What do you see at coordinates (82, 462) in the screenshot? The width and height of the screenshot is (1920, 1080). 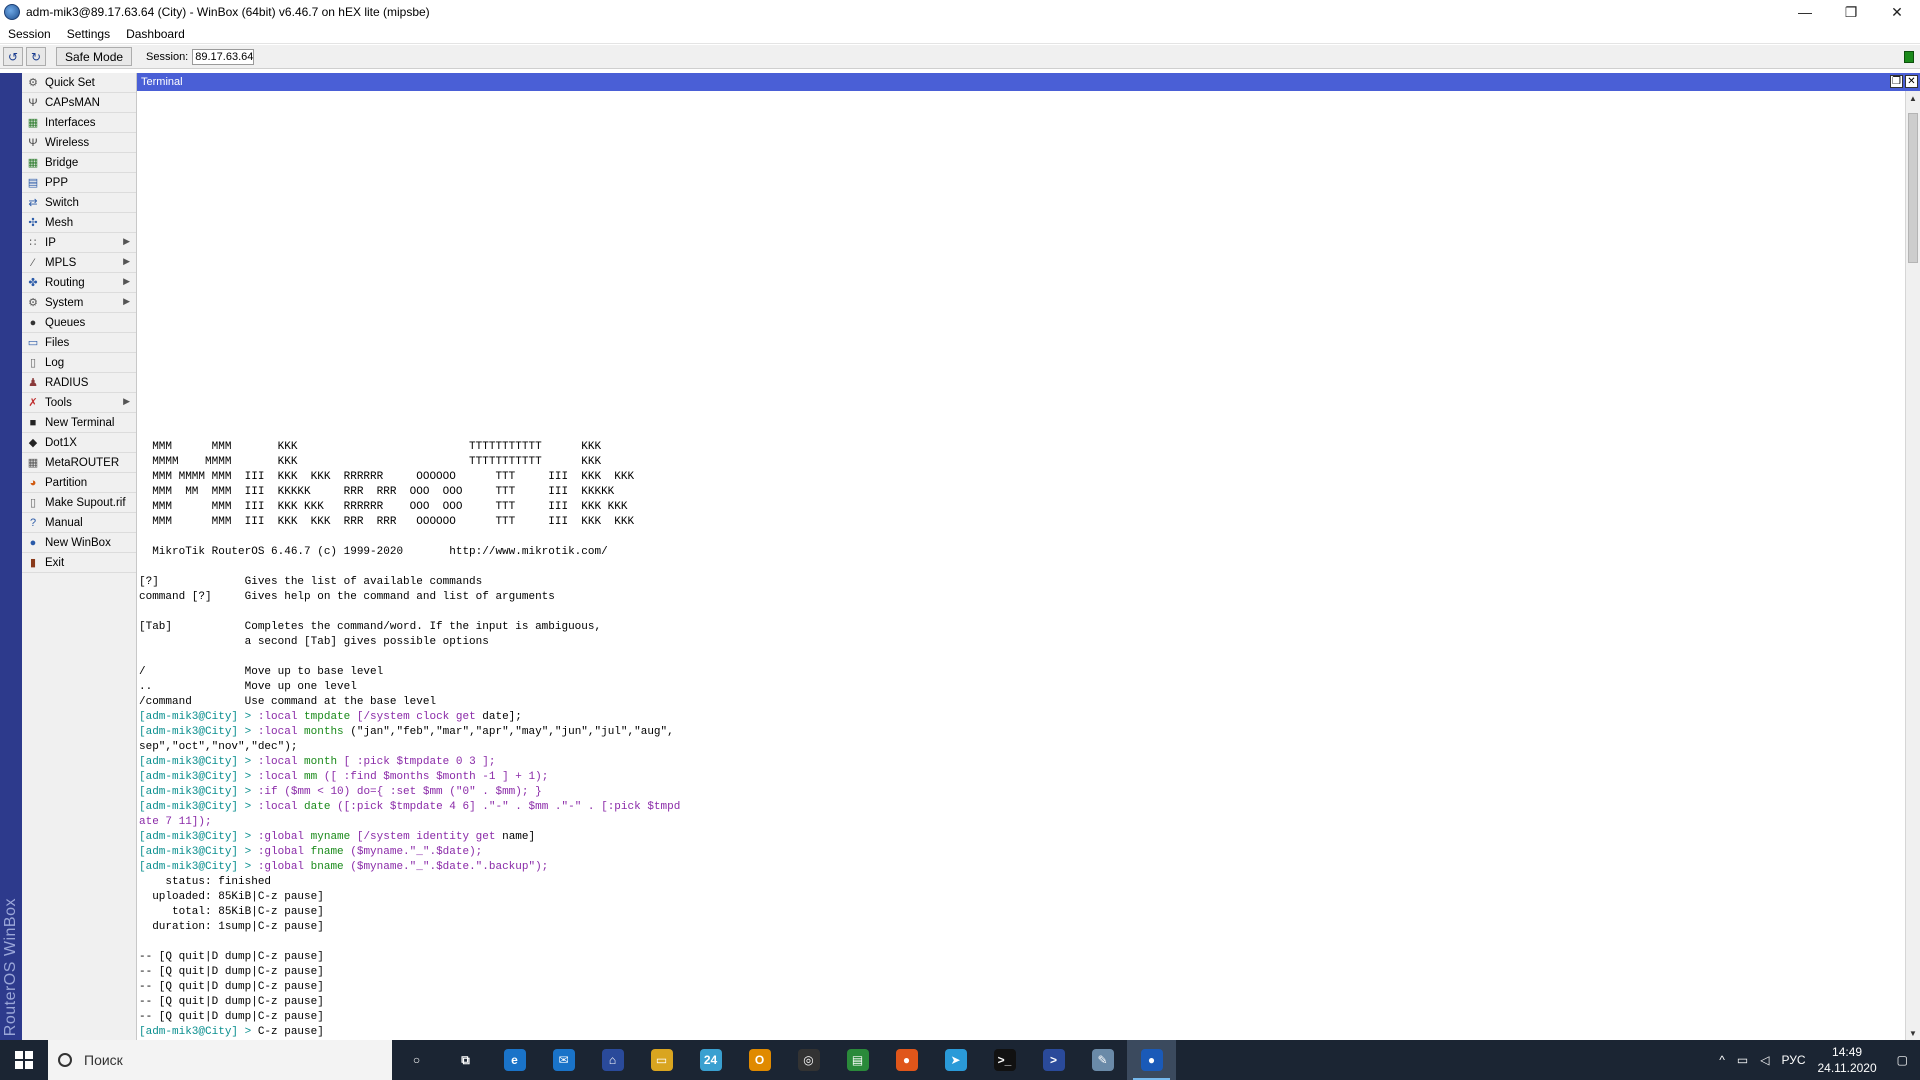 I see `sidebar-item-label: MetaROUTER` at bounding box center [82, 462].